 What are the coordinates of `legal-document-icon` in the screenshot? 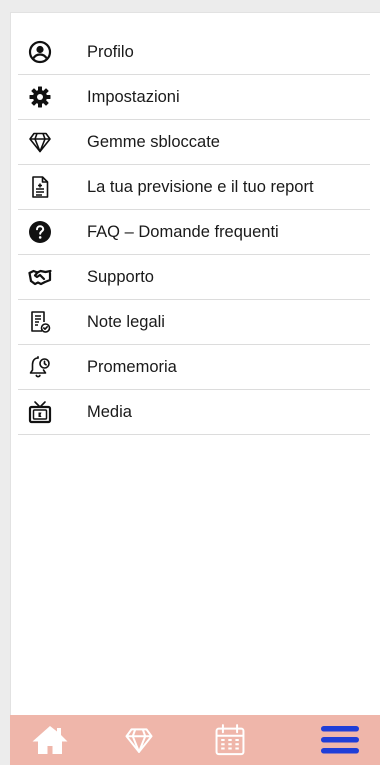 It's located at (40, 322).